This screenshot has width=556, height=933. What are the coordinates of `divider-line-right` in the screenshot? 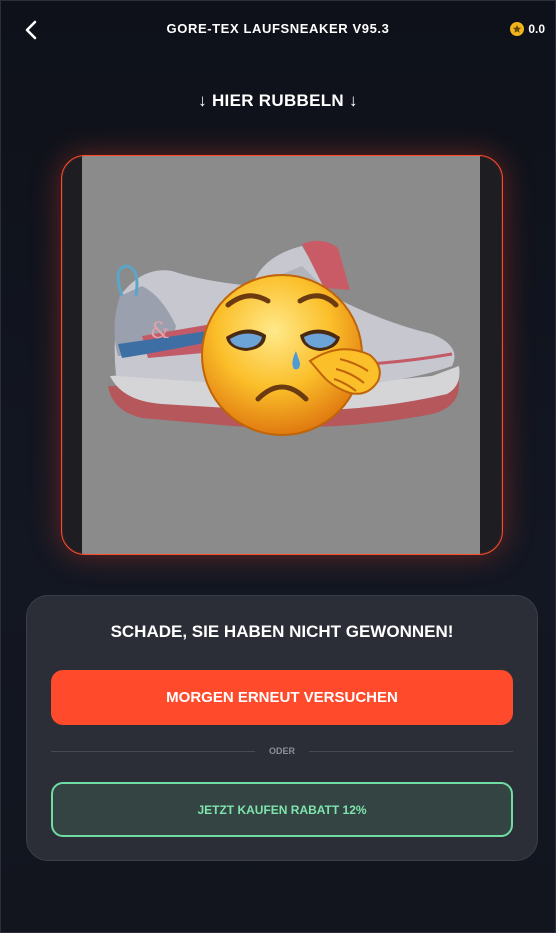 It's located at (411, 751).